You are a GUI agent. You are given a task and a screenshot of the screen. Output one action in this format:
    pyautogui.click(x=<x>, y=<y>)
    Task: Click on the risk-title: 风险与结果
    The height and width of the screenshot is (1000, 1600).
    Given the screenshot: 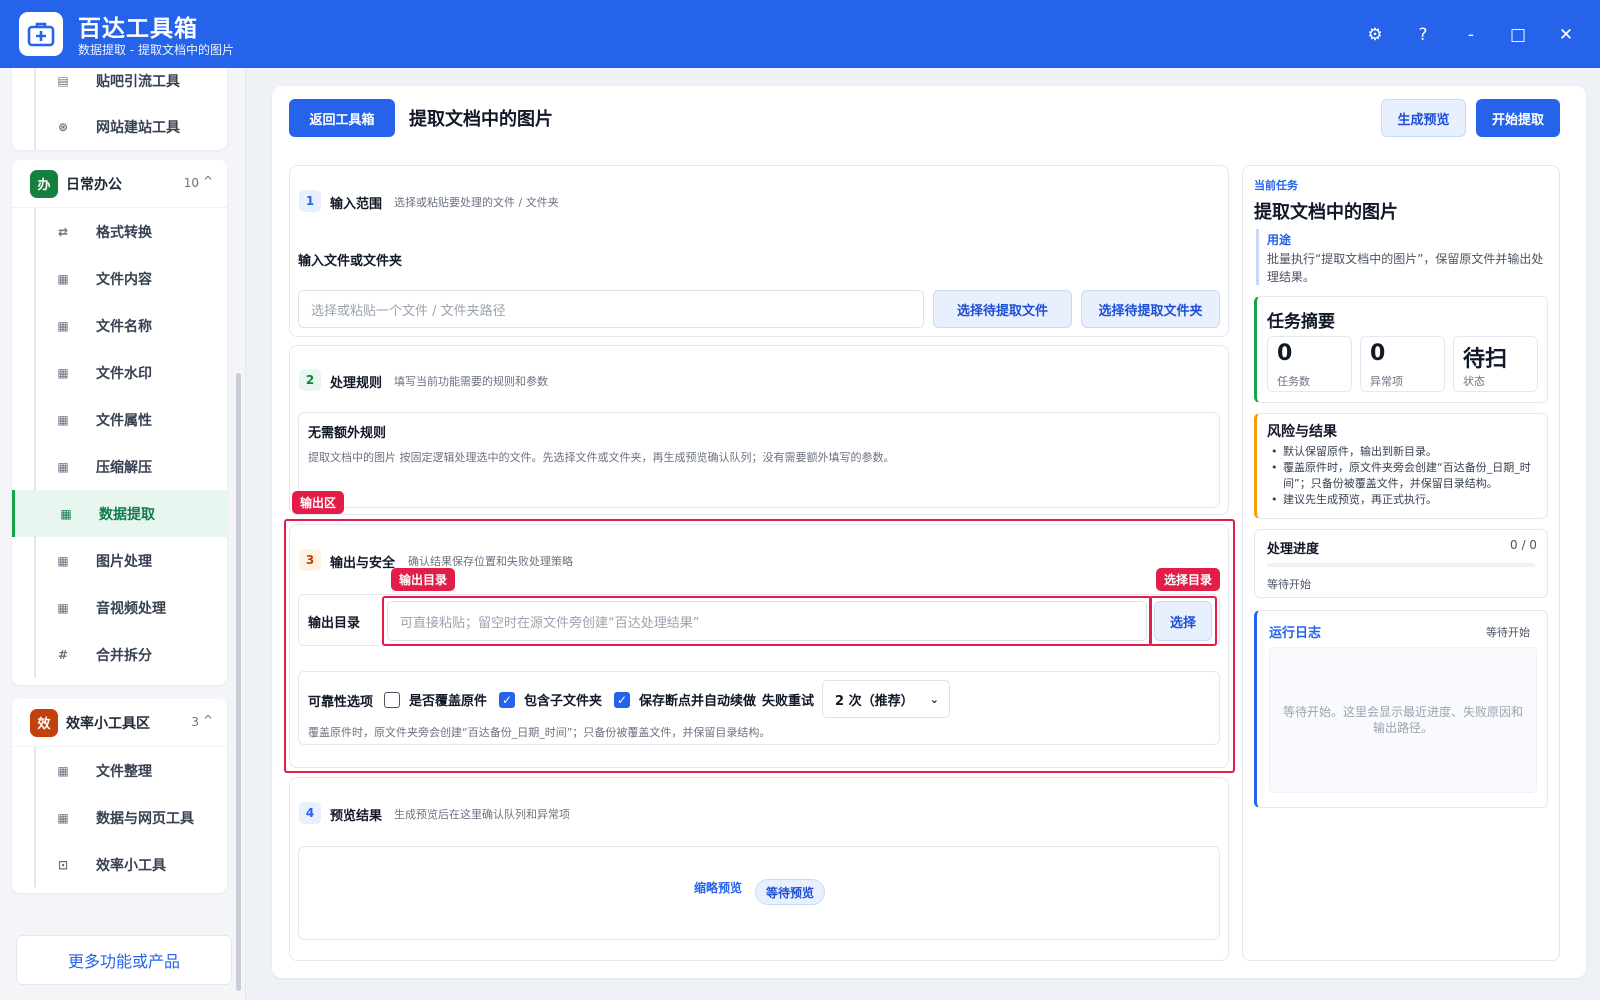 What is the action you would take?
    pyautogui.click(x=1302, y=432)
    